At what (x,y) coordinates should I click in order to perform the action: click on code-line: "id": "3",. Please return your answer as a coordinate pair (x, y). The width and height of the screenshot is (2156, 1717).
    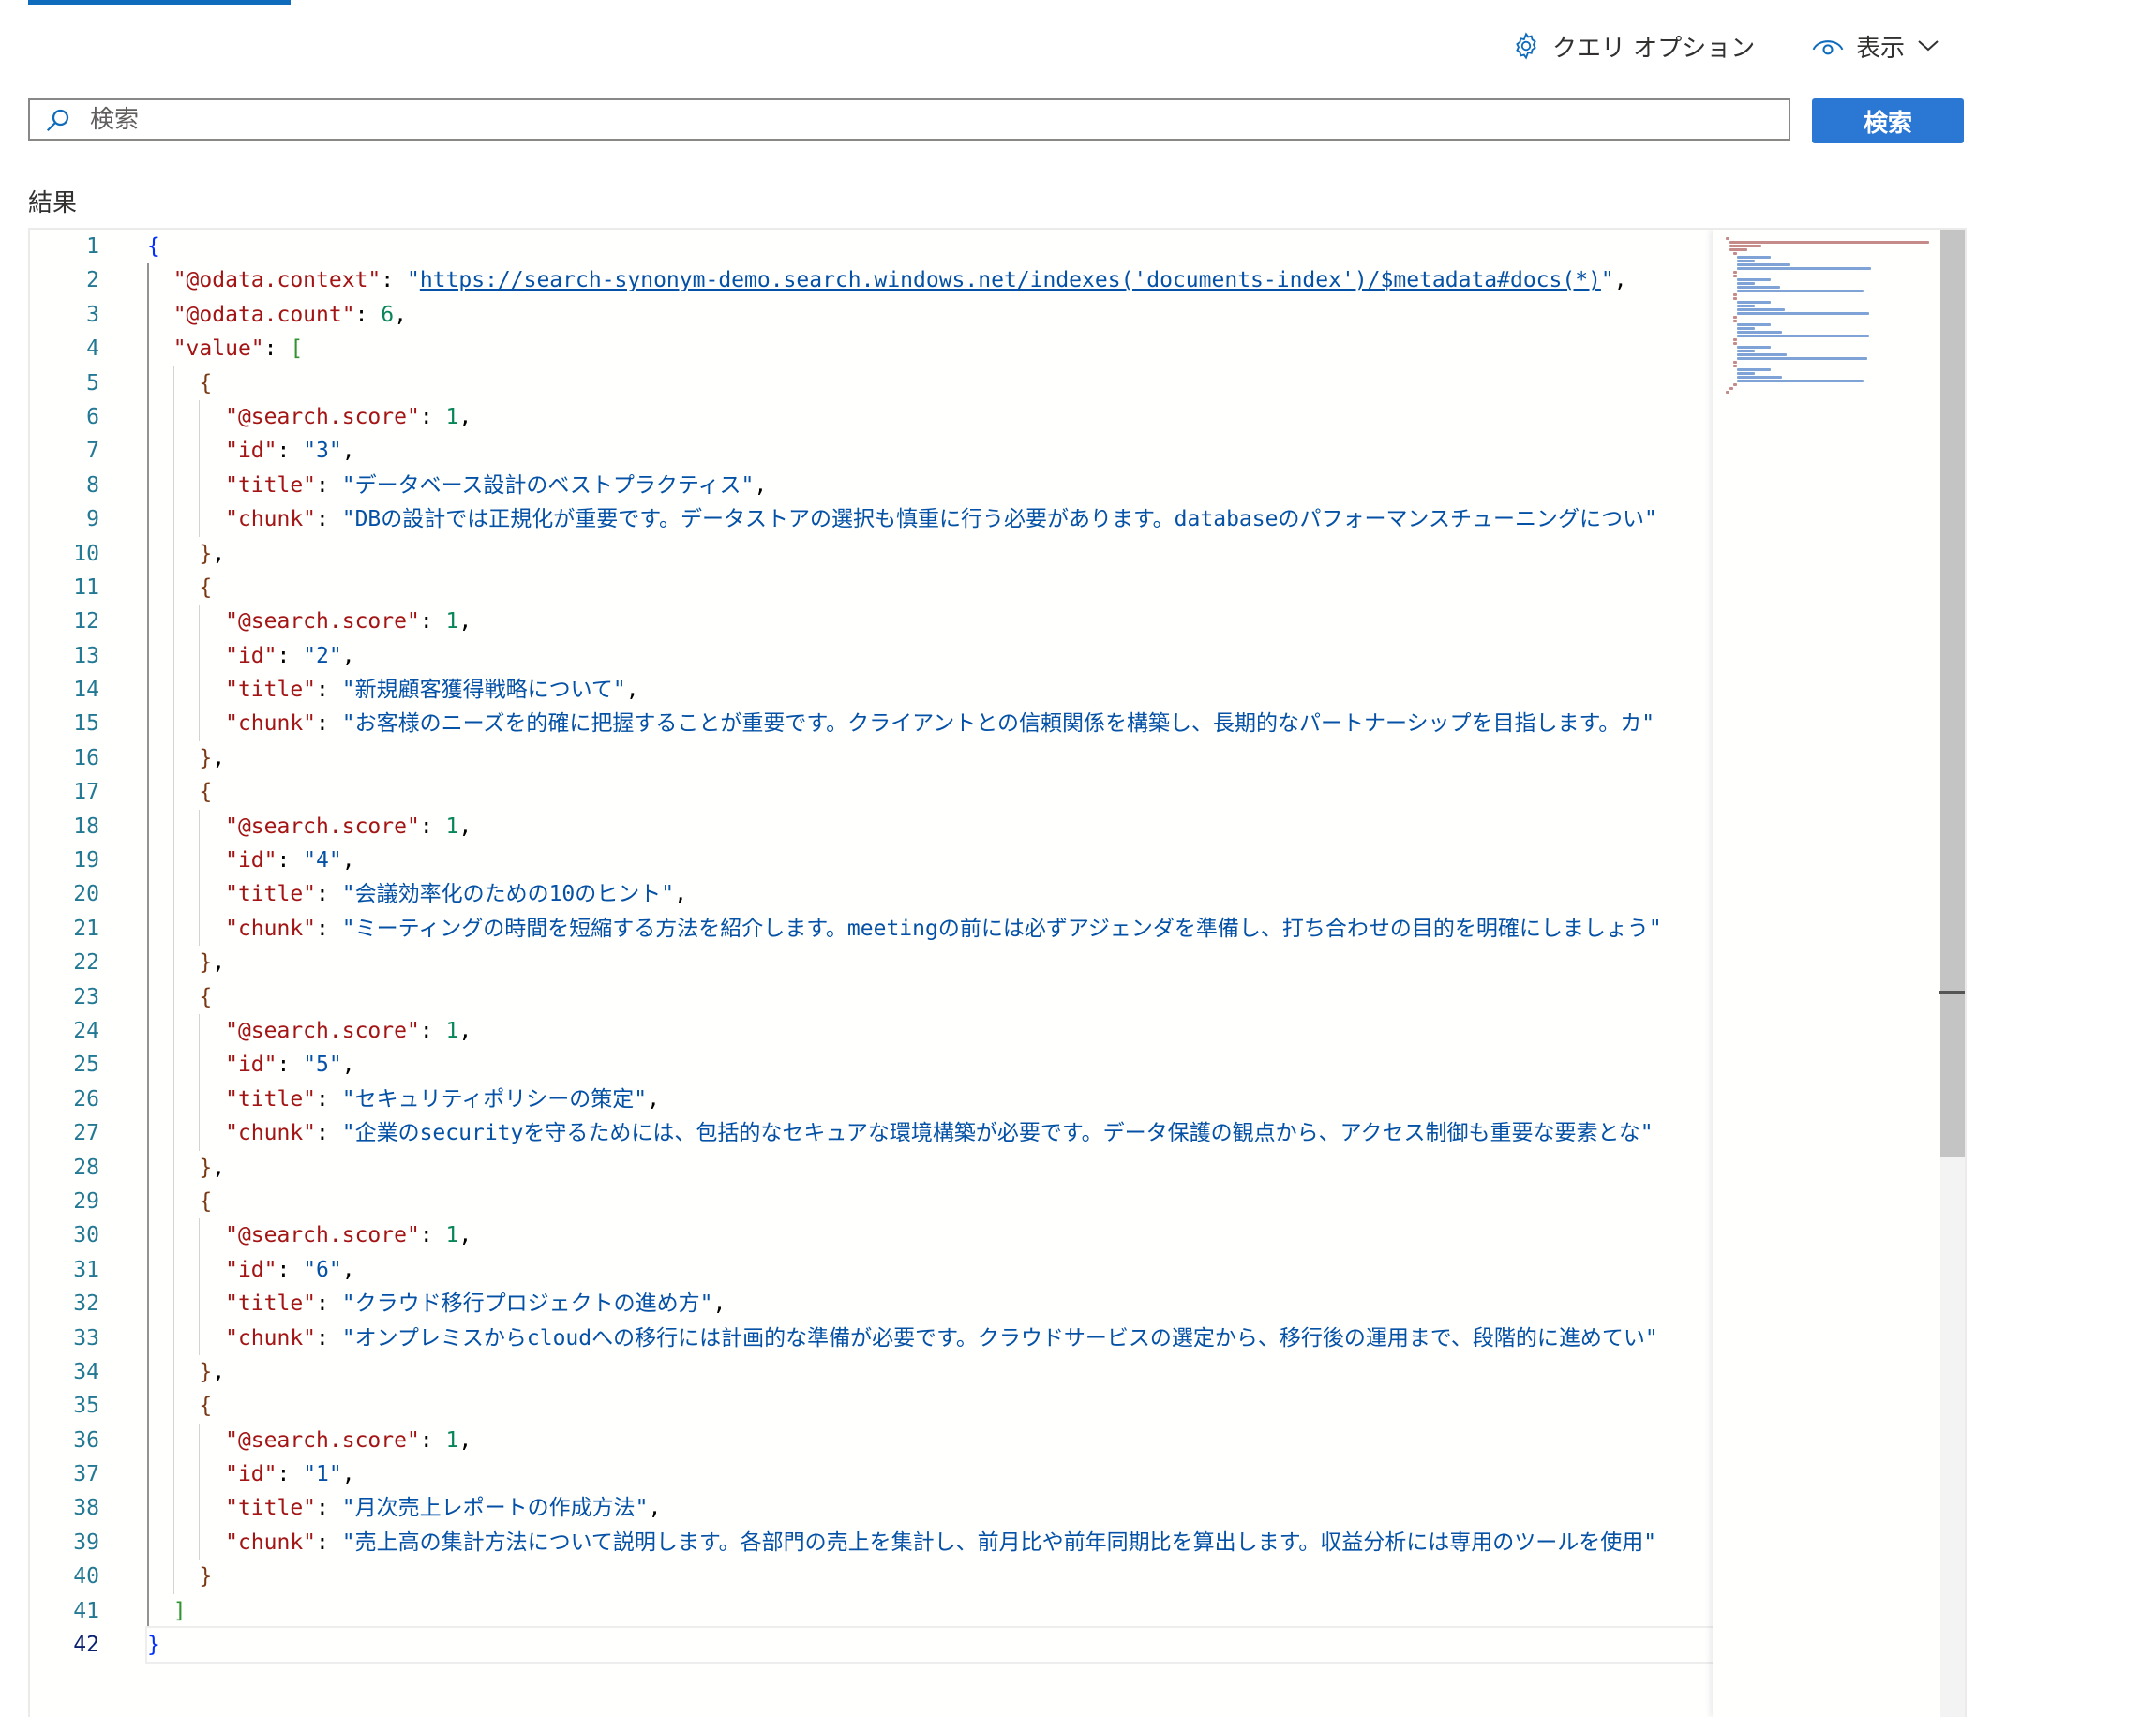
    Looking at the image, I should click on (930, 451).